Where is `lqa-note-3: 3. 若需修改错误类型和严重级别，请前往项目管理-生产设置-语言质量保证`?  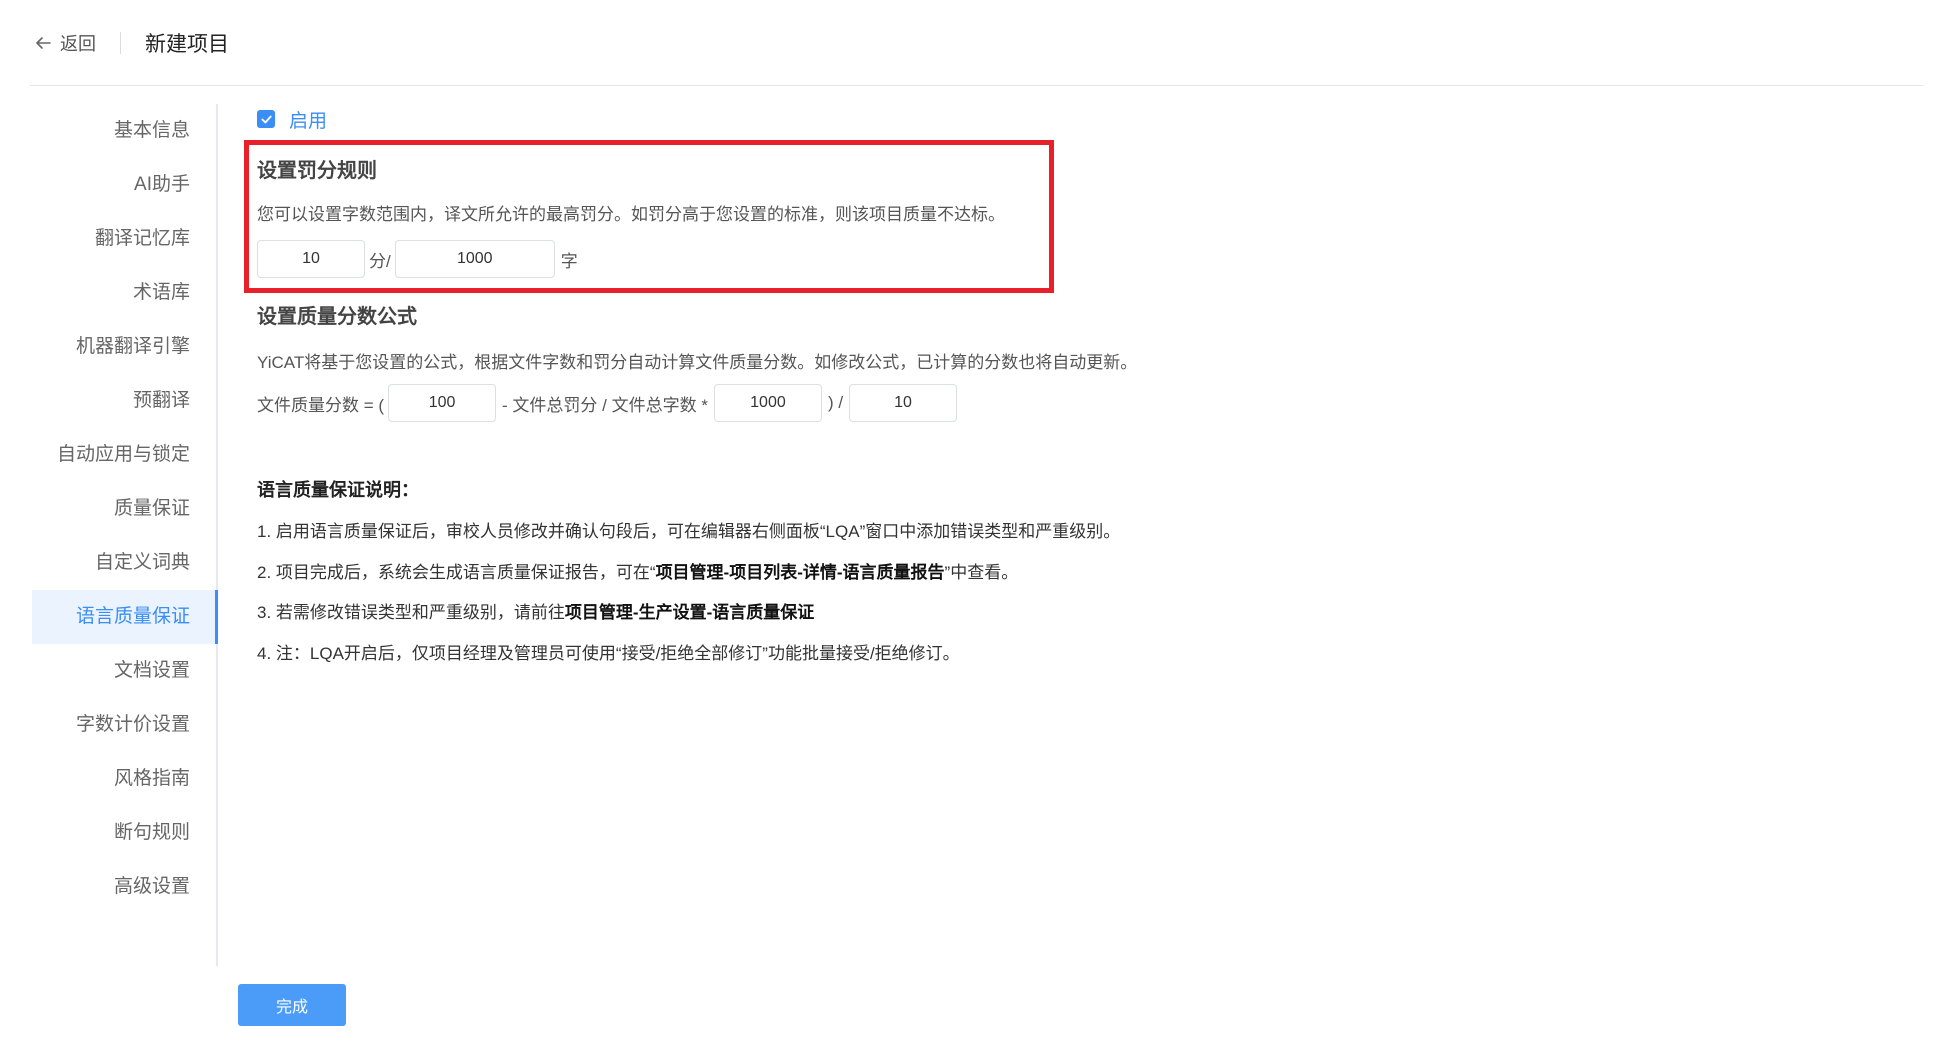 lqa-note-3: 3. 若需修改错误类型和严重级别，请前往项目管理-生产设置-语言质量保证 is located at coordinates (535, 610).